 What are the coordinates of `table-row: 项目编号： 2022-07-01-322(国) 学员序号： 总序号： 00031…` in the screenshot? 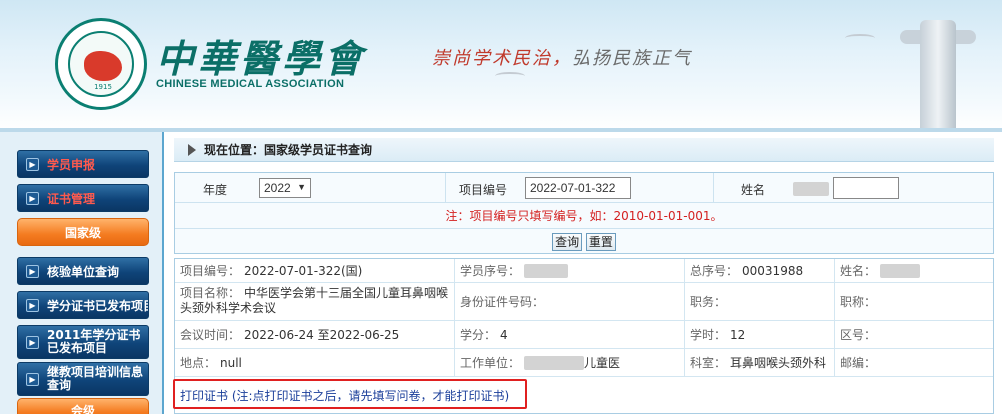 It's located at (584, 271).